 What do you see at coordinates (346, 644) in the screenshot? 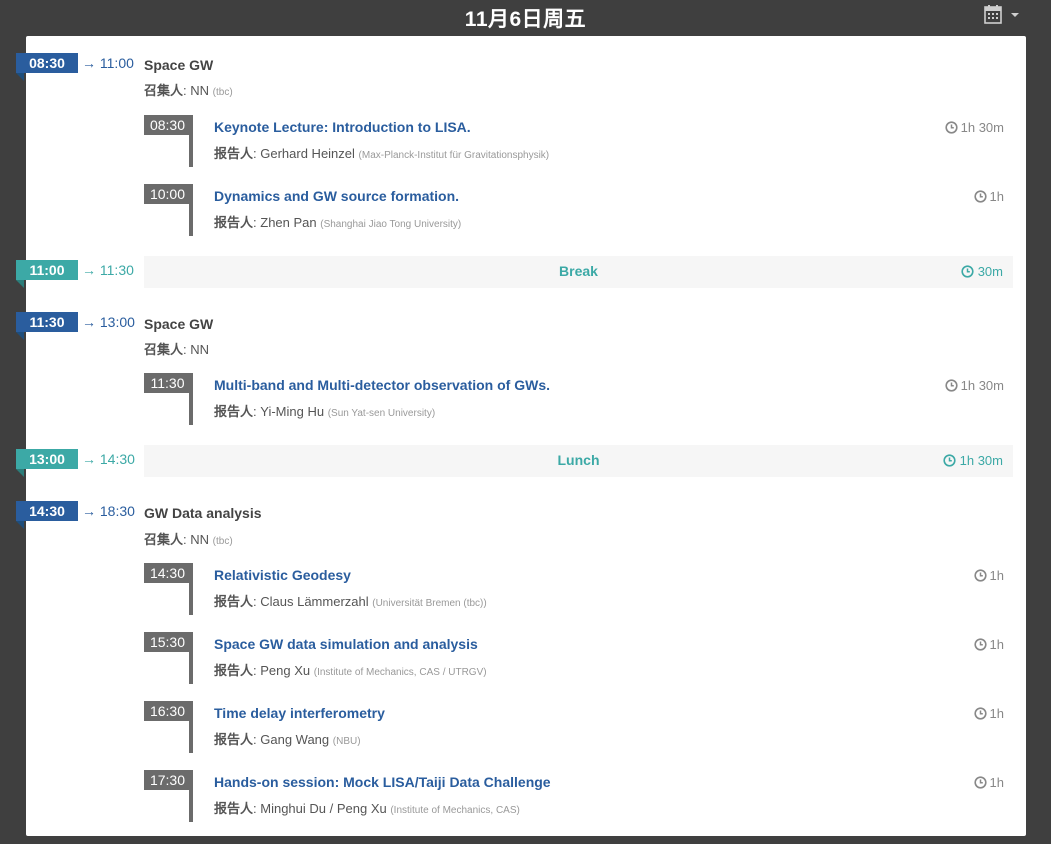
I see `contribution-title: Space GW data simulation and analysis` at bounding box center [346, 644].